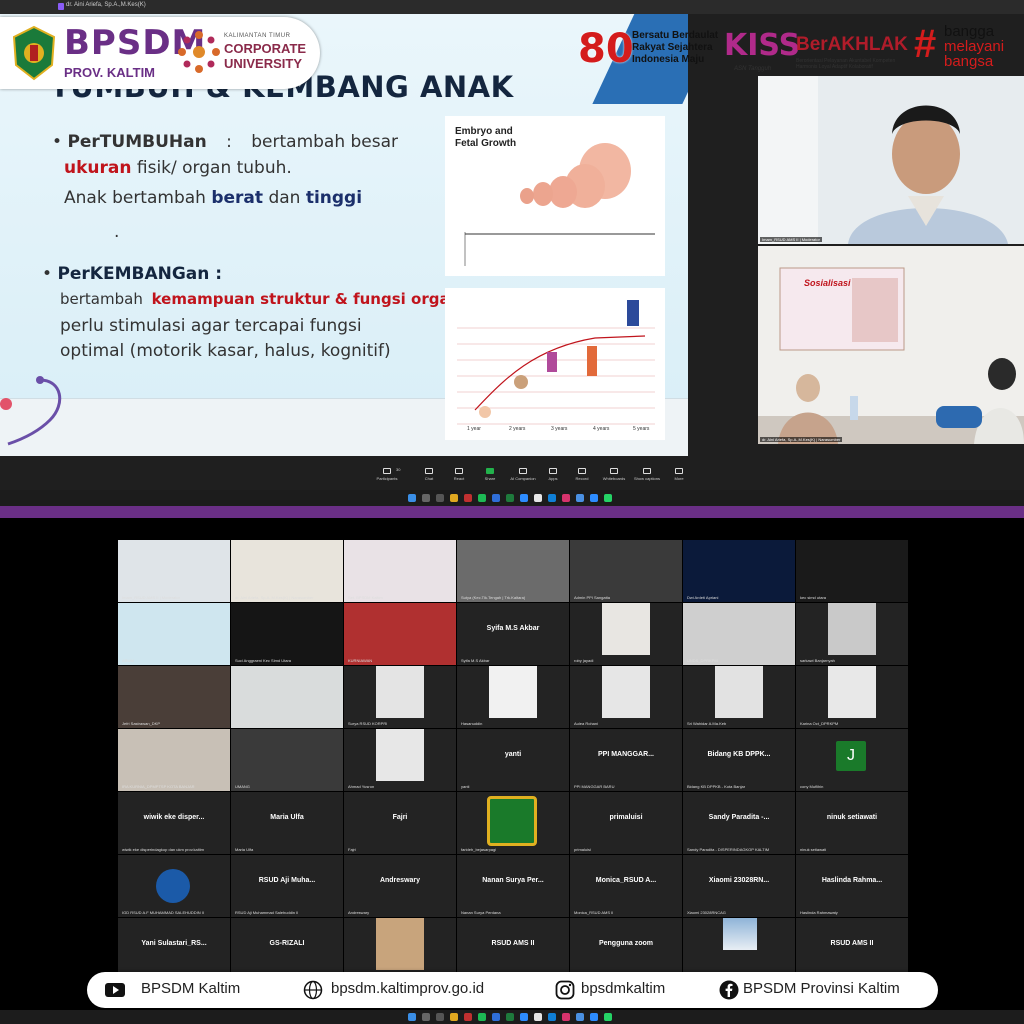  What do you see at coordinates (400, 823) in the screenshot?
I see `participant-tile: Fajri Fajri` at bounding box center [400, 823].